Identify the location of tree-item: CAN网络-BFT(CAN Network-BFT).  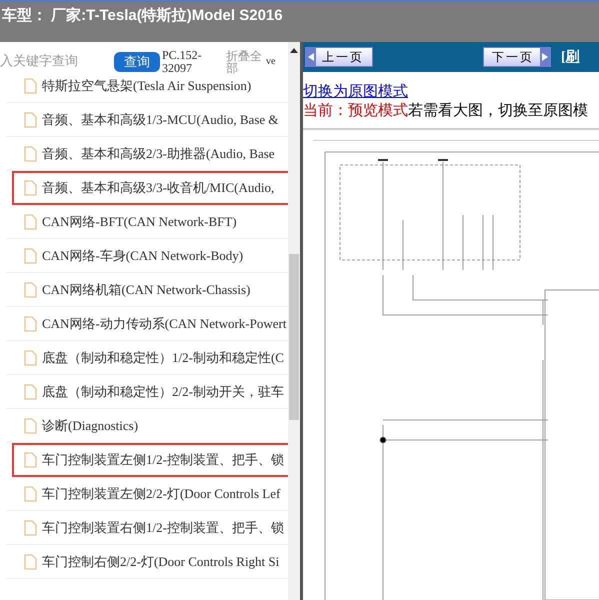
(147, 222).